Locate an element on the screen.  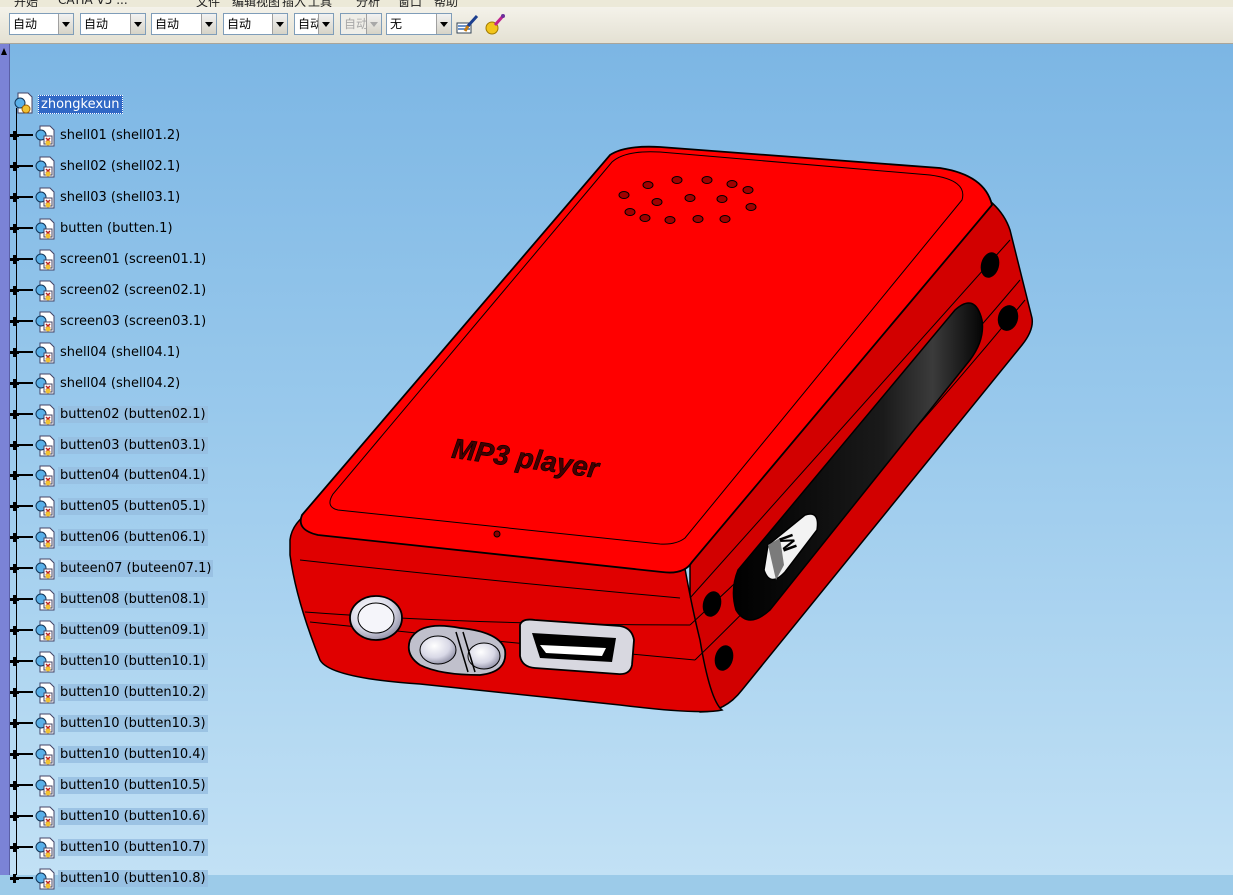
tree-node: shell02 (shell02.1) is located at coordinates (140, 167).